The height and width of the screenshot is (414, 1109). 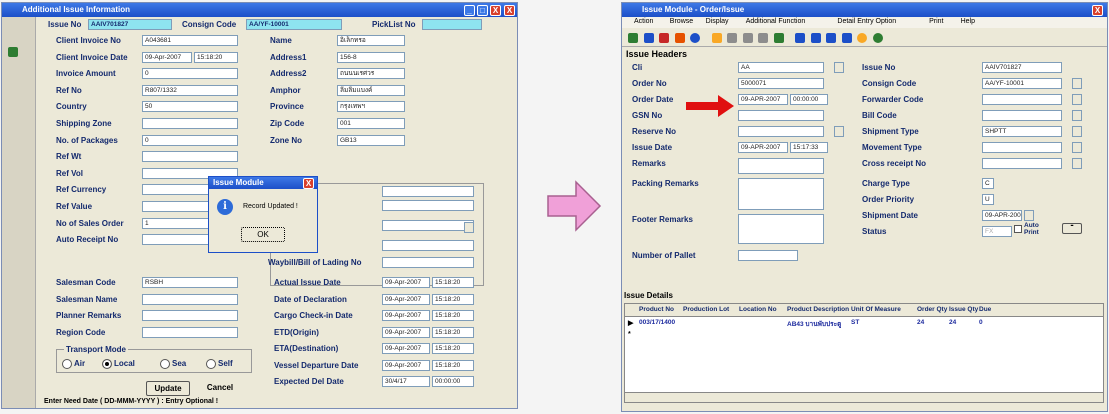 I want to click on field-input: 09-Apr-2007, so click(x=167, y=57).